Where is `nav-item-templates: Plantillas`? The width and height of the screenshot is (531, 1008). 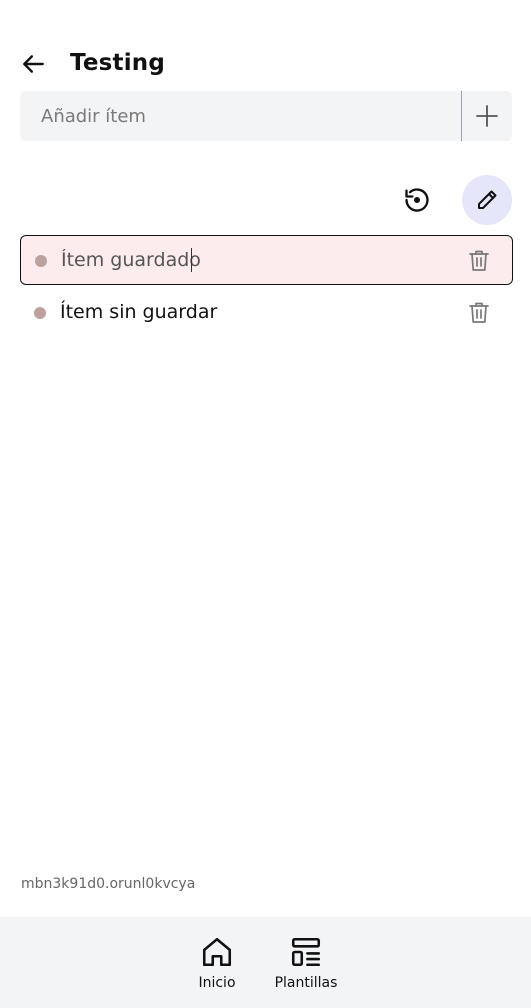
nav-item-templates: Plantillas is located at coordinates (306, 963).